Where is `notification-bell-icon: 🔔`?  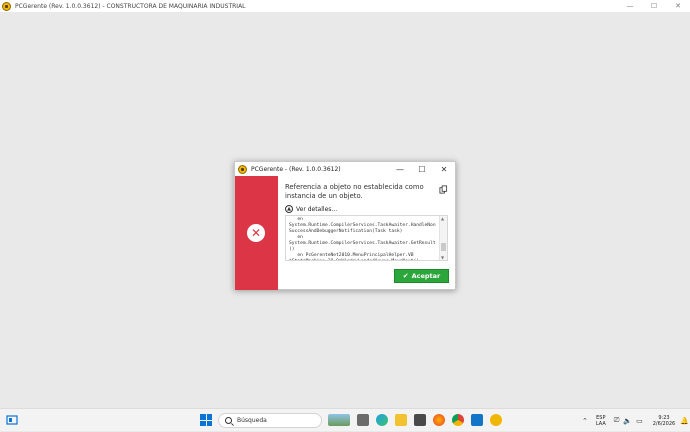
notification-bell-icon: 🔔 is located at coordinates (684, 421).